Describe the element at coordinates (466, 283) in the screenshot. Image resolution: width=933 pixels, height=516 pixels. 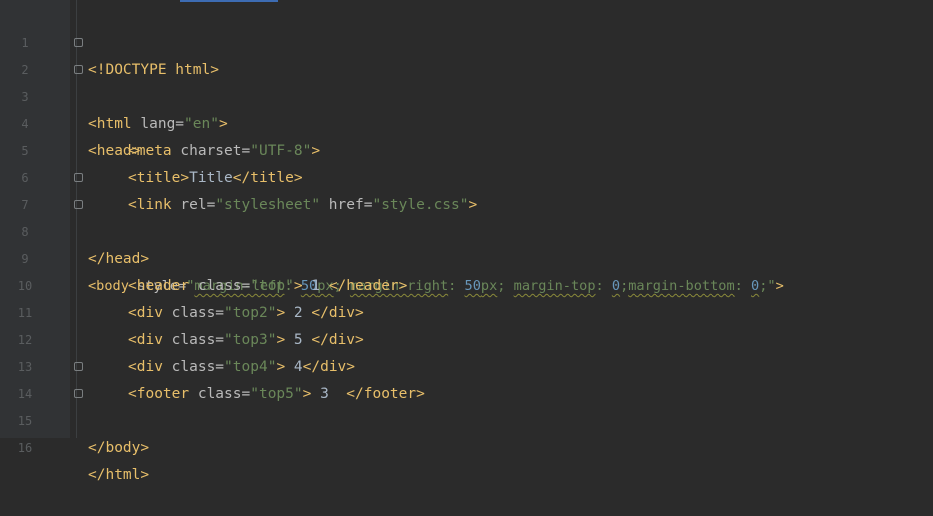
I see `code-line: 10 <div class="top2"> 2 </div>` at that location.